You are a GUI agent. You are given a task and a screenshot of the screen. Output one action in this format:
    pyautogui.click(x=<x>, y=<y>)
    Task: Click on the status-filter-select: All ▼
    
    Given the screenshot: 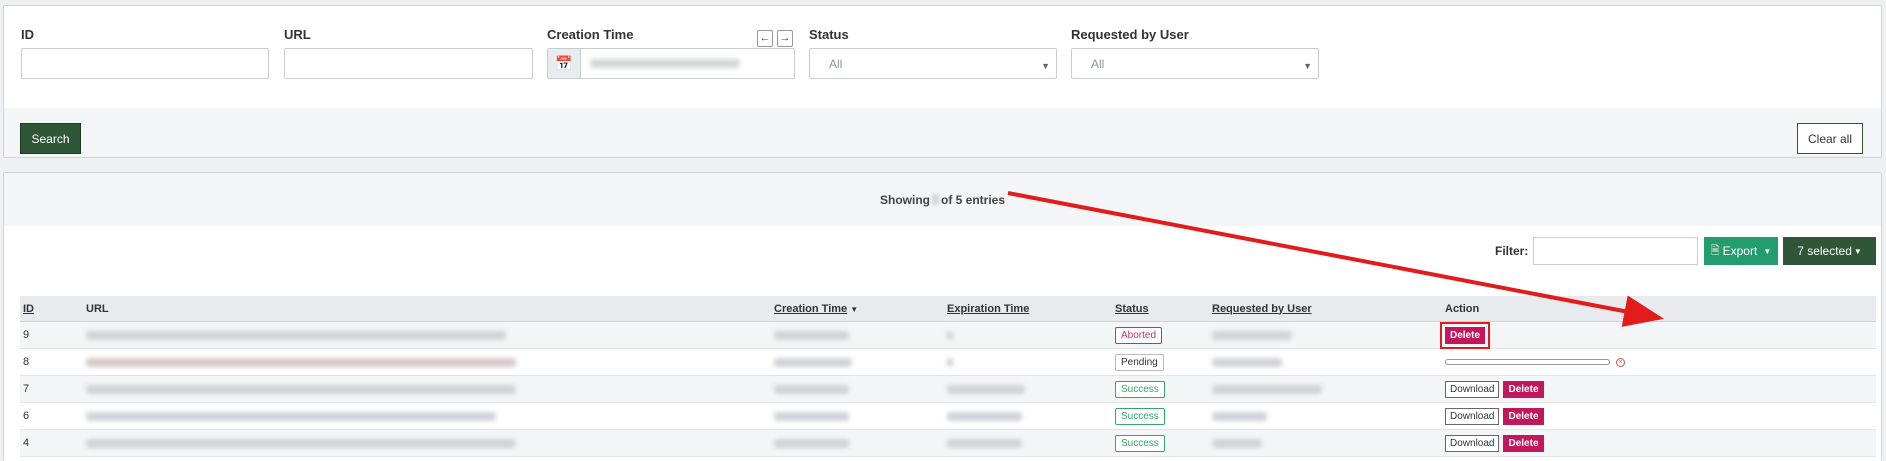 What is the action you would take?
    pyautogui.click(x=933, y=63)
    